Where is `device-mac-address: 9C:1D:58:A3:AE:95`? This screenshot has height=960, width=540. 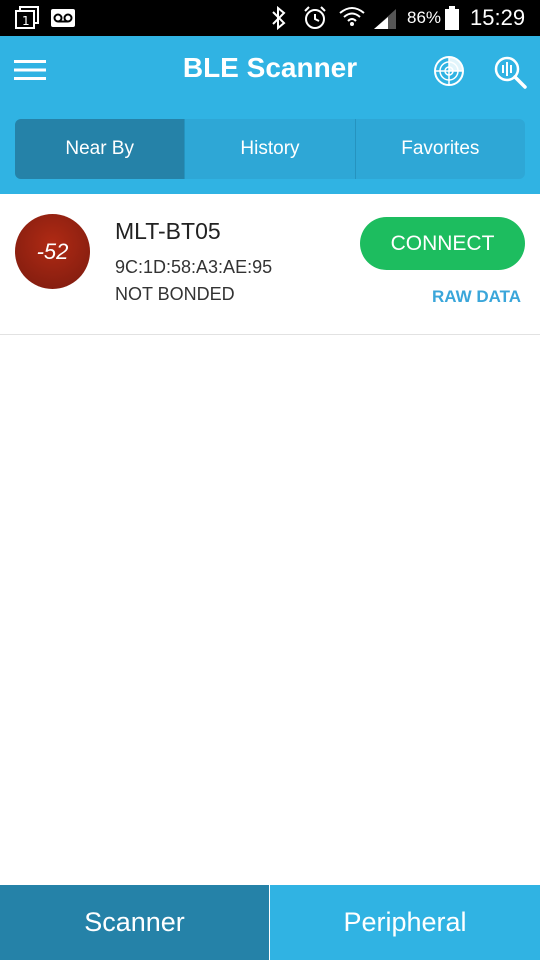
device-mac-address: 9C:1D:58:A3:AE:95 is located at coordinates (194, 267).